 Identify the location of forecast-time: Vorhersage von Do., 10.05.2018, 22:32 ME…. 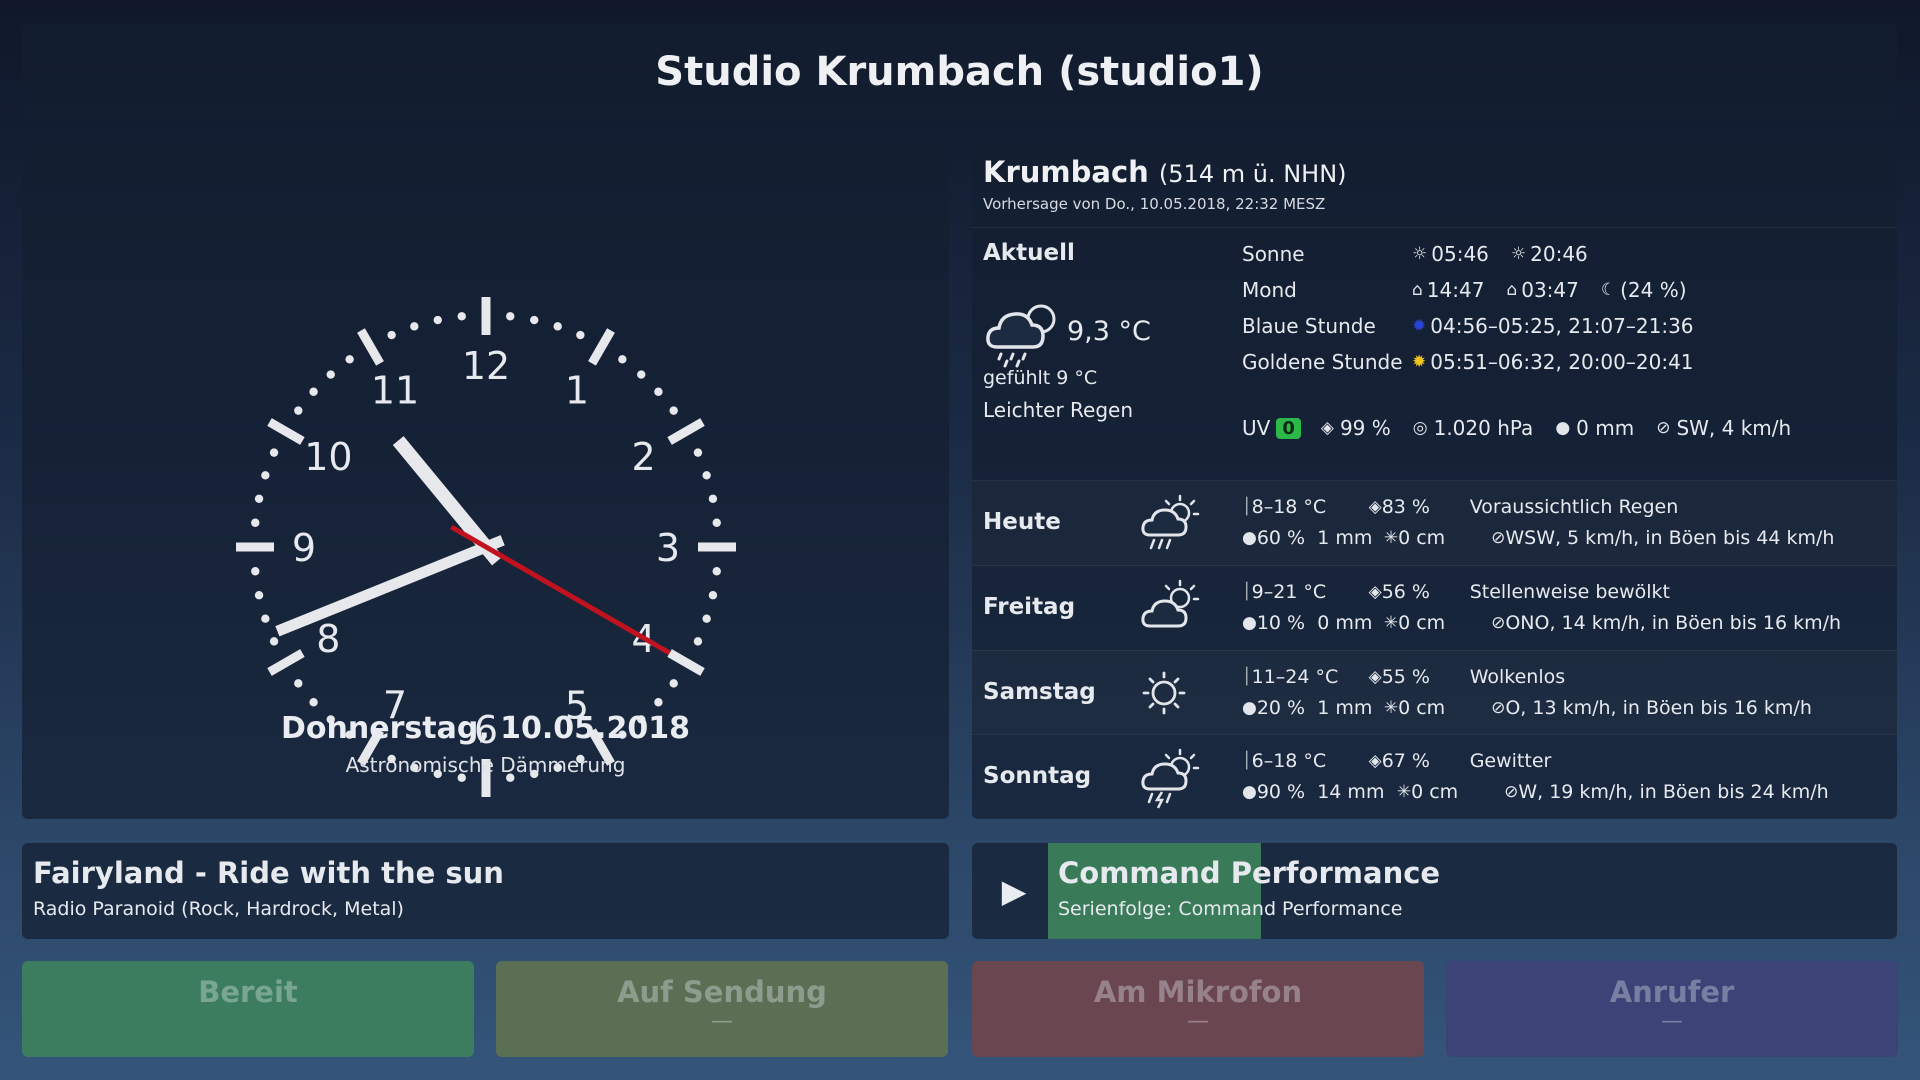
(1154, 204).